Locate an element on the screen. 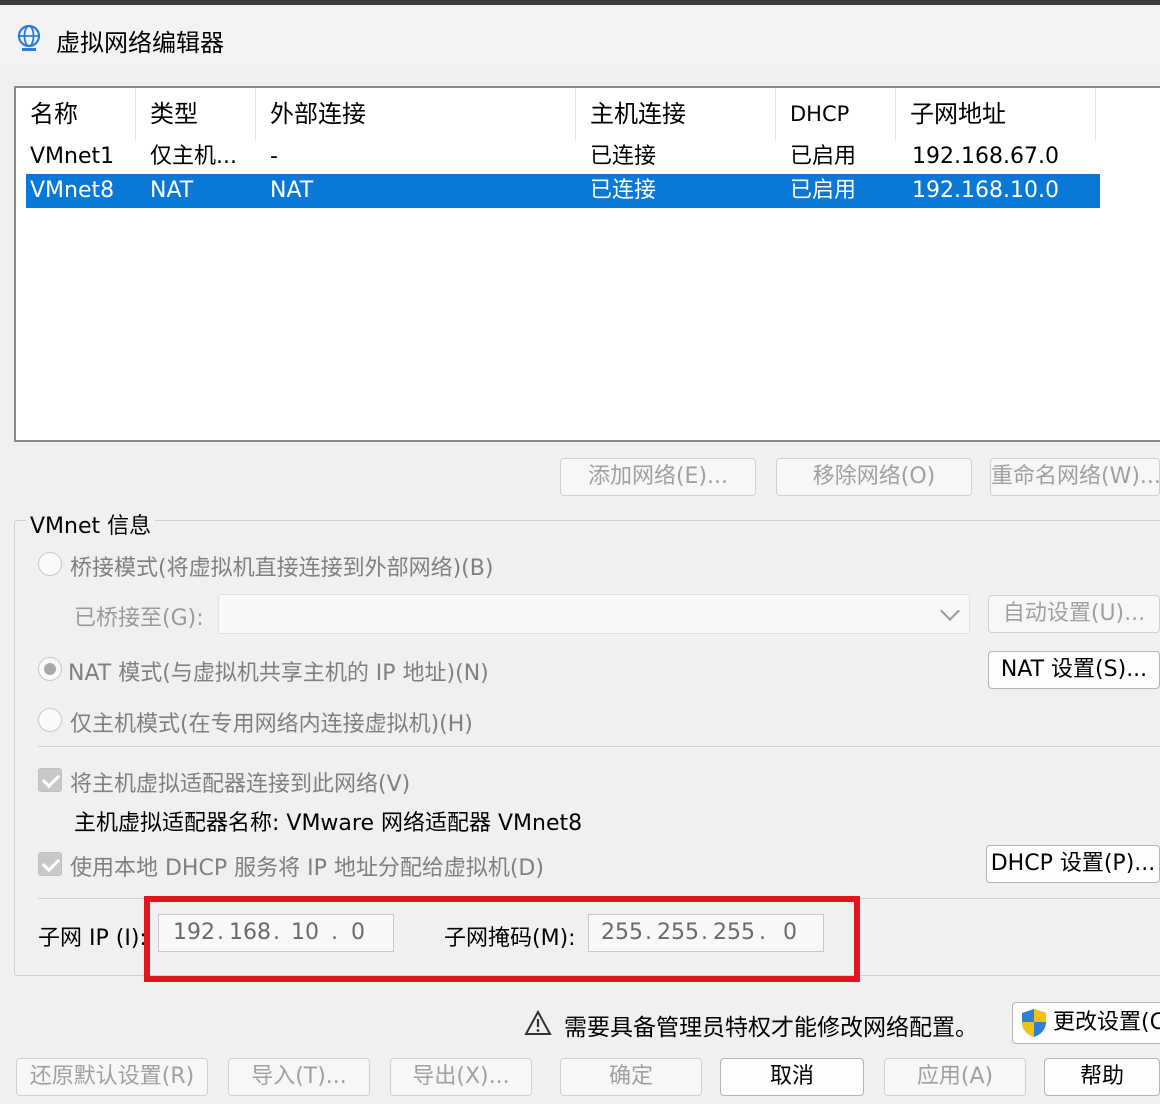  vmnet-info-legend: VMnet 信息 is located at coordinates (91, 524).